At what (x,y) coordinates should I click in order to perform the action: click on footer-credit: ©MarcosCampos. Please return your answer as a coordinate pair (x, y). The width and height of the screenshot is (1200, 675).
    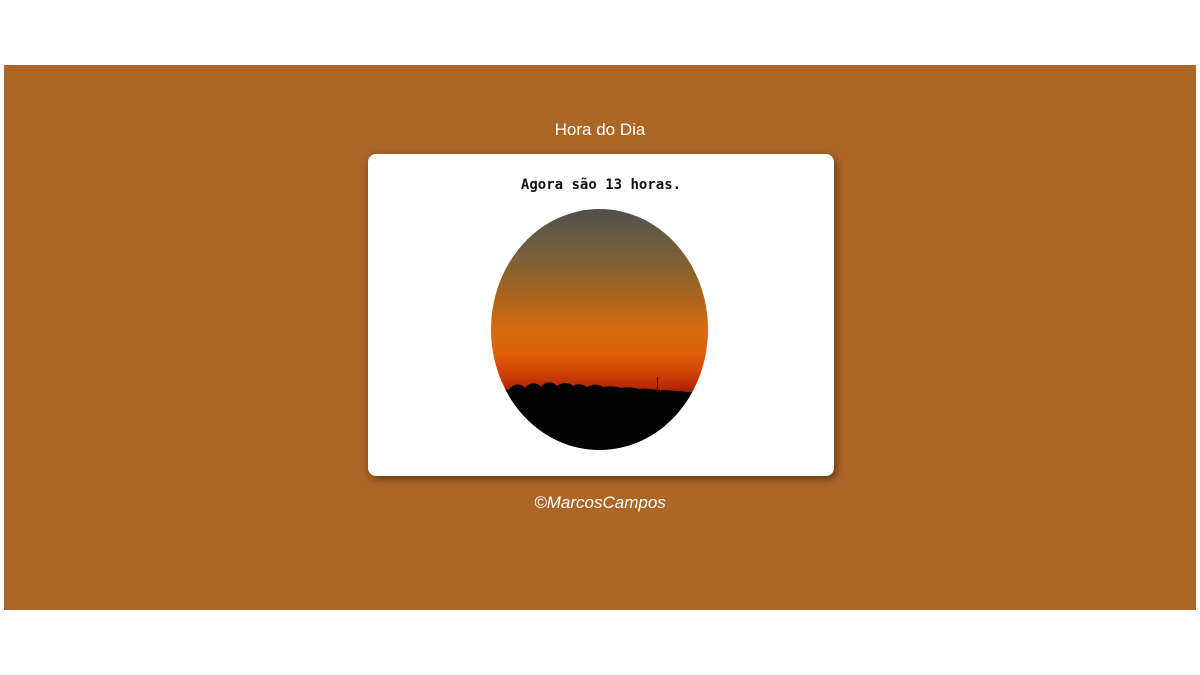
    Looking at the image, I should click on (600, 502).